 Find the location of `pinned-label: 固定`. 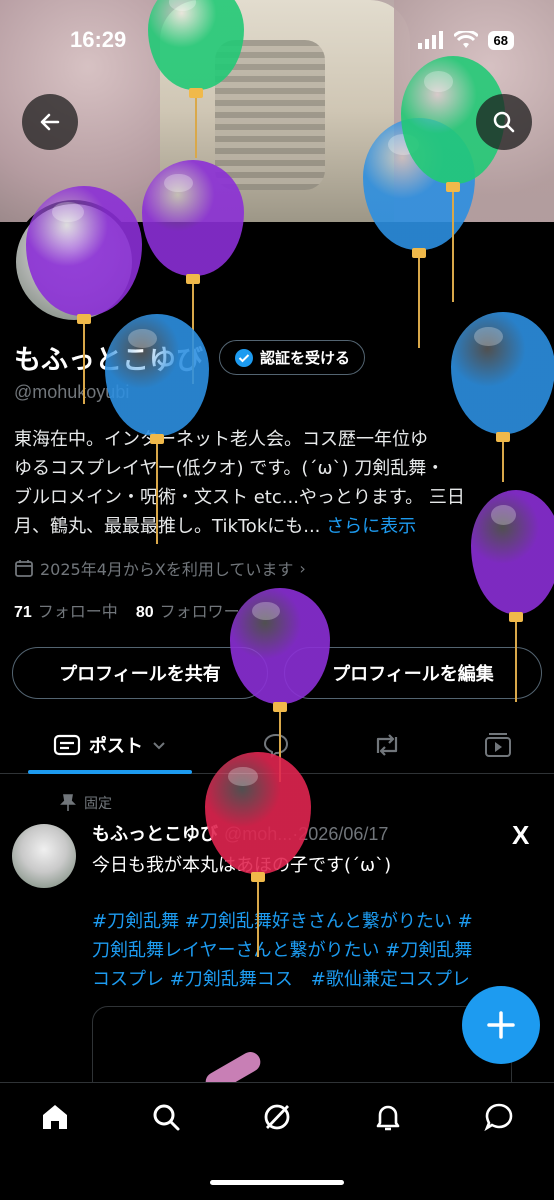

pinned-label: 固定 is located at coordinates (98, 804).